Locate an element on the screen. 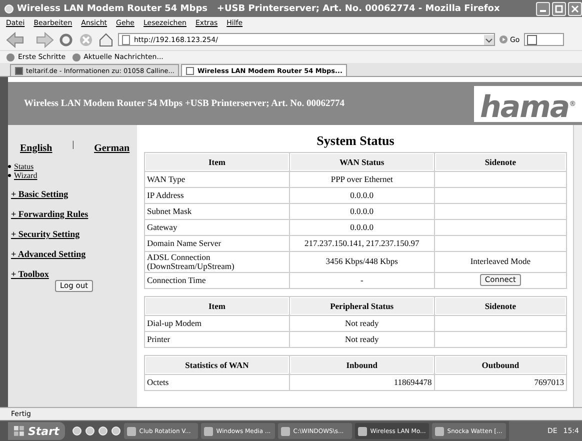  nav-section-link: + Forwarding Rules is located at coordinates (49, 214).